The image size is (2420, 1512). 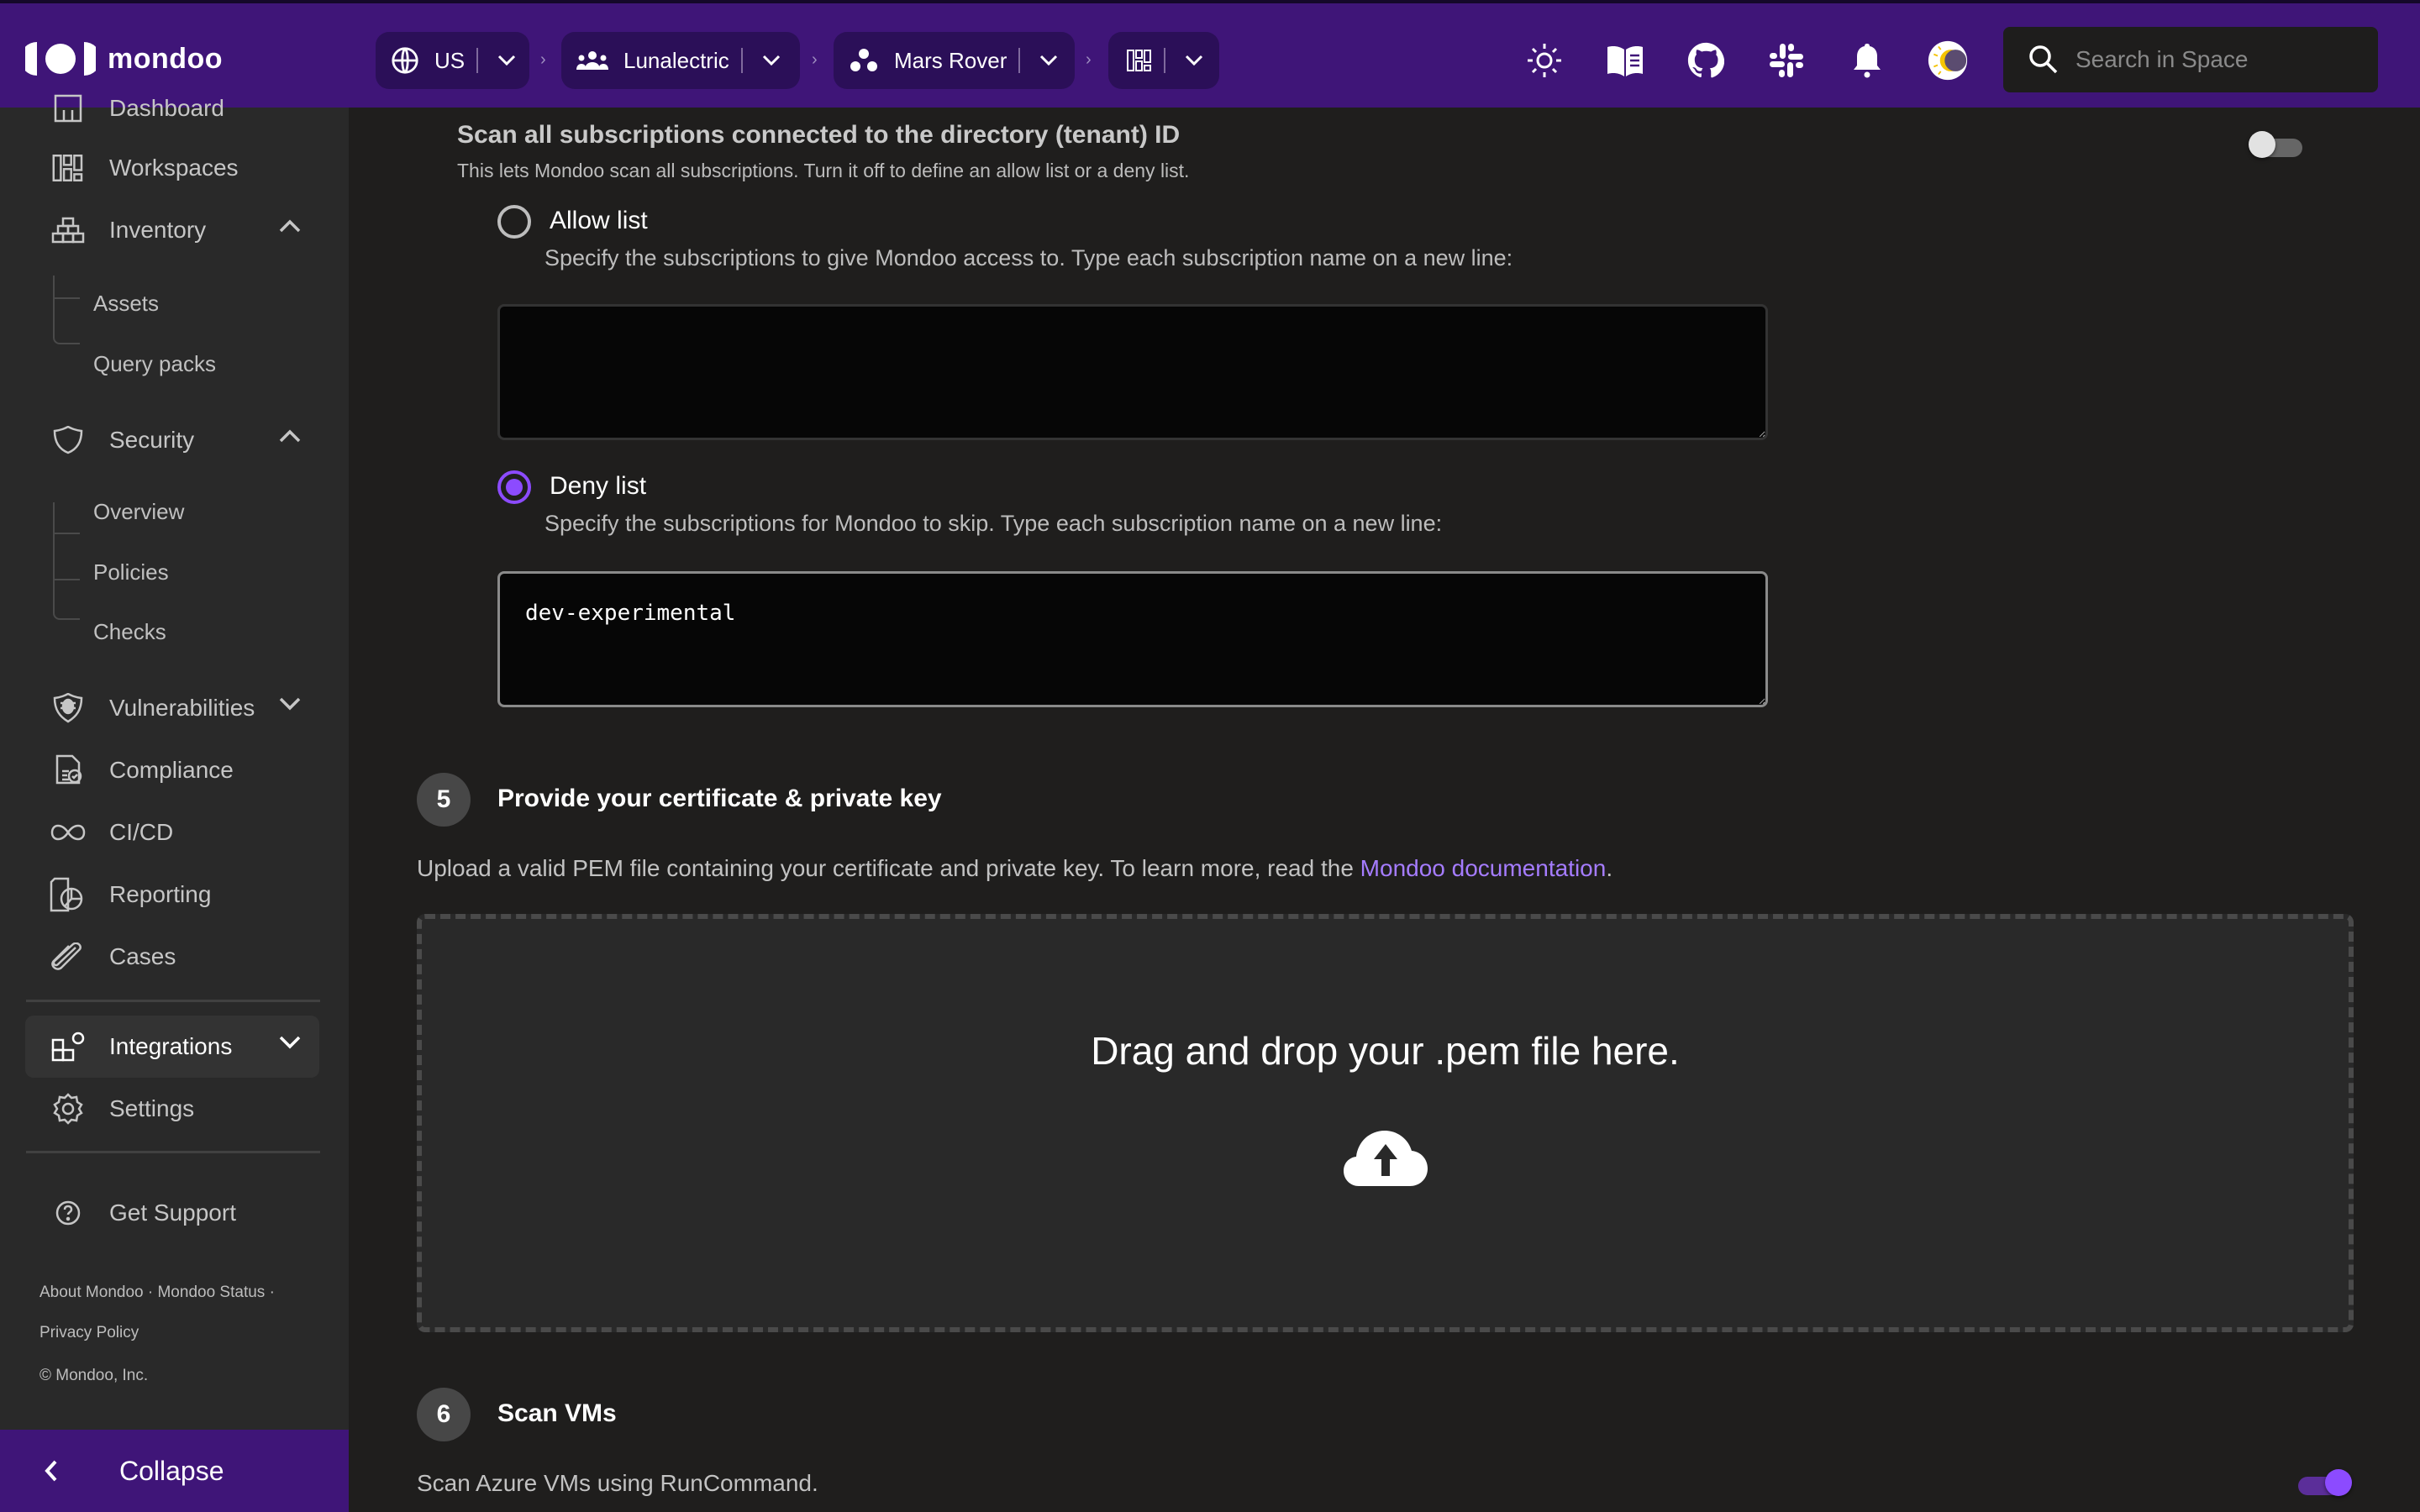 I want to click on scan-vms-description: Scan Azure VMs using RunCommand., so click(x=617, y=1483).